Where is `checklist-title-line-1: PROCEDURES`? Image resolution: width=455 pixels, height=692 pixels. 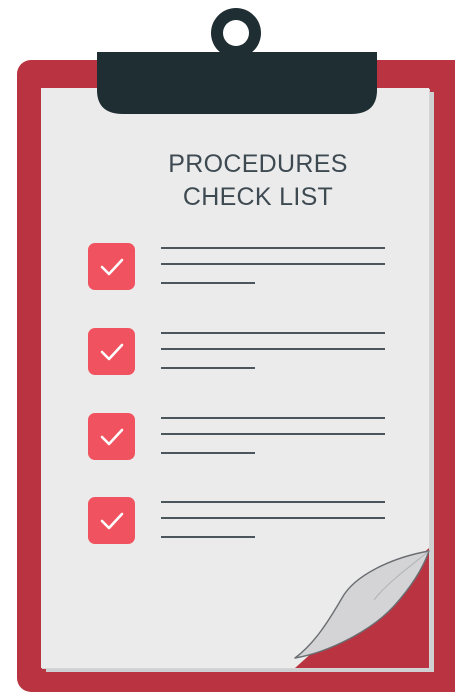 checklist-title-line-1: PROCEDURES is located at coordinates (258, 164).